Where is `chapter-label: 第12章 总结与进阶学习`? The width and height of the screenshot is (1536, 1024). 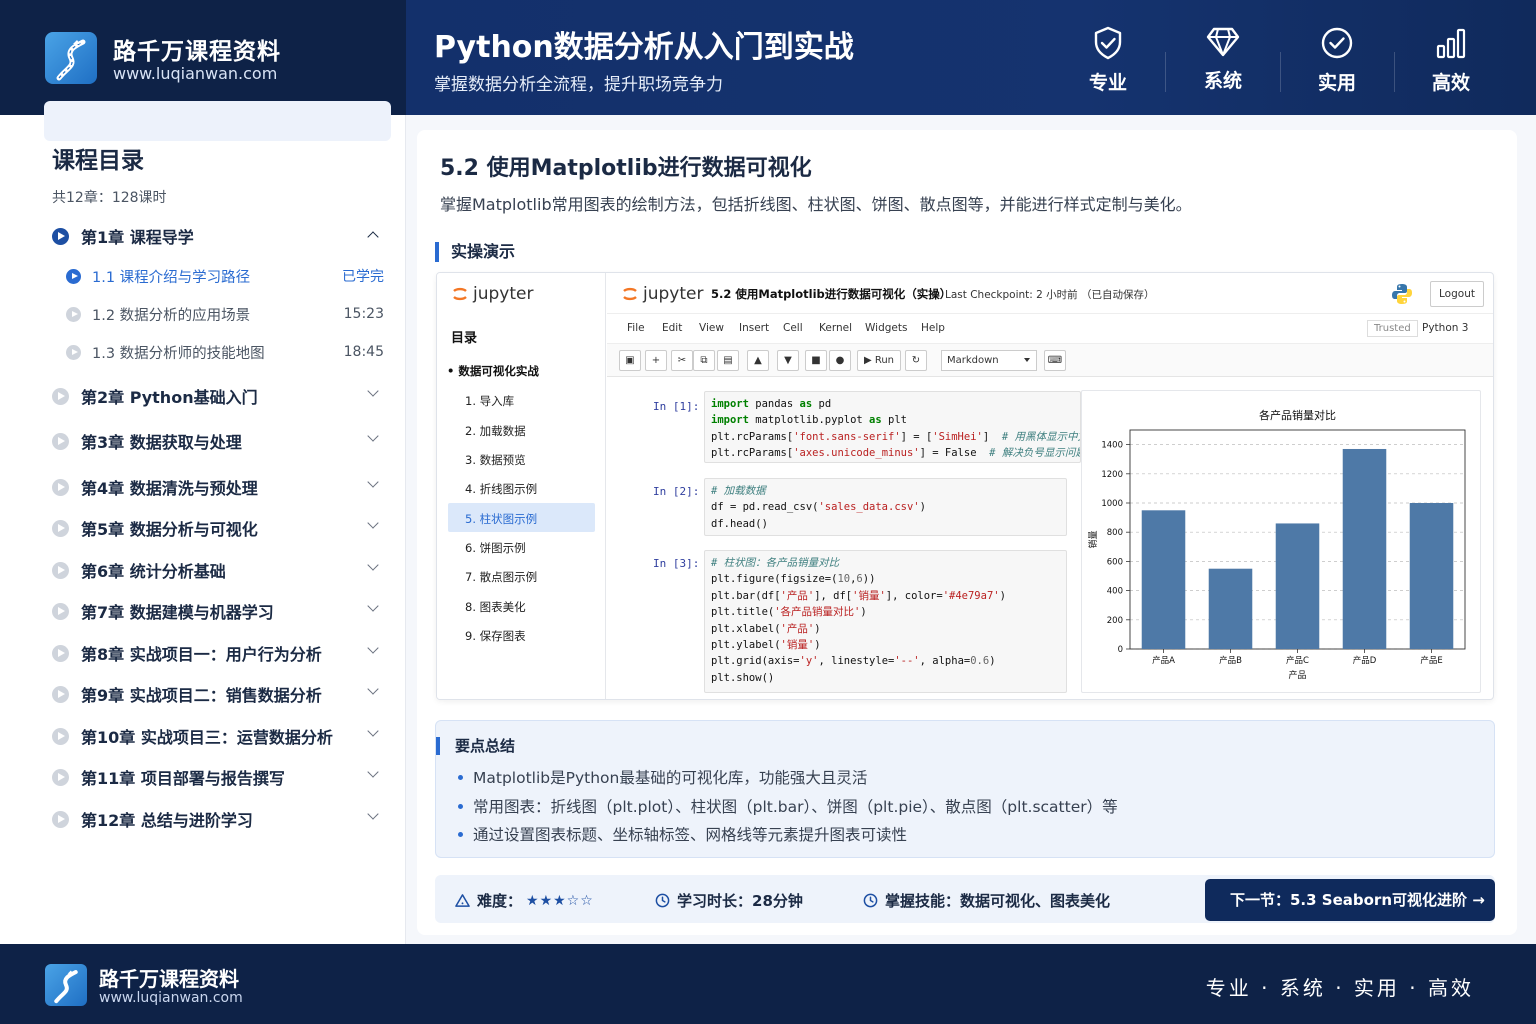
chapter-label: 第12章 总结与进阶学习 is located at coordinates (167, 820).